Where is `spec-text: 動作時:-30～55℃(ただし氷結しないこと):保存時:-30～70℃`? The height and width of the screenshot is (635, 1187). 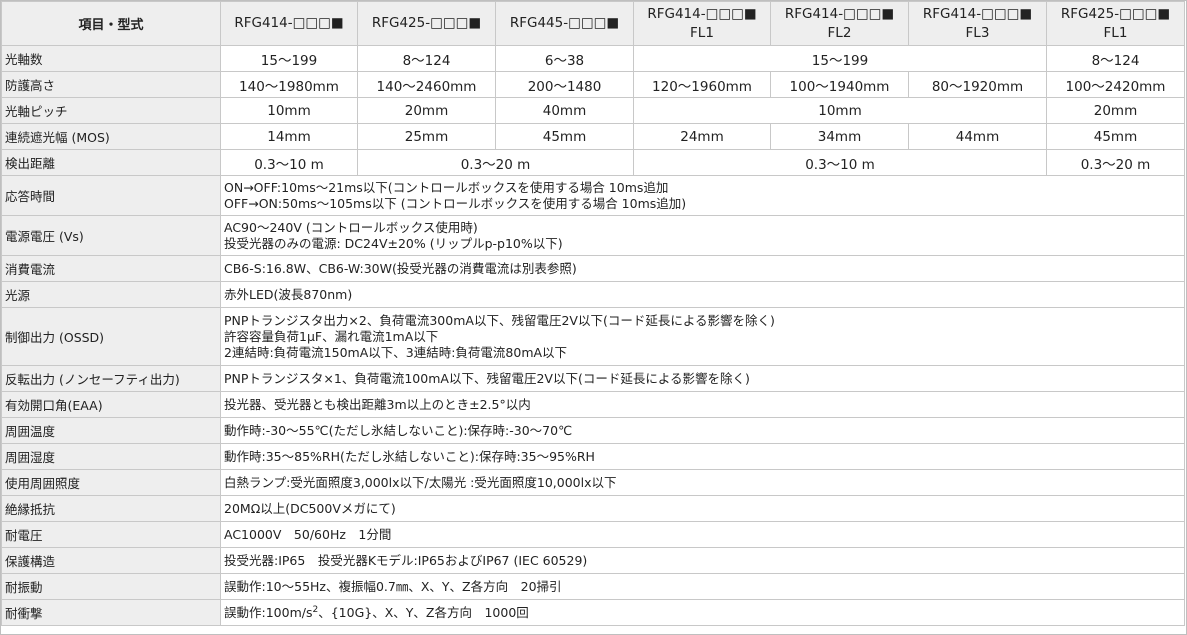
spec-text: 動作時:-30～55℃(ただし氷結しないこと):保存時:-30～70℃ is located at coordinates (702, 430).